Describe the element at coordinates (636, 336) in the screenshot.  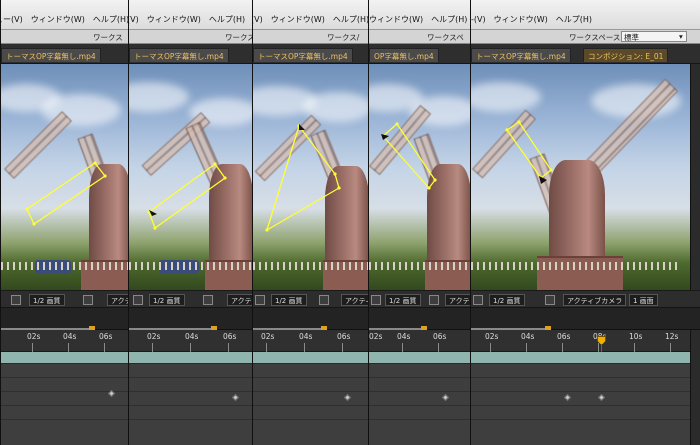
I see `tick-label: 10s` at that location.